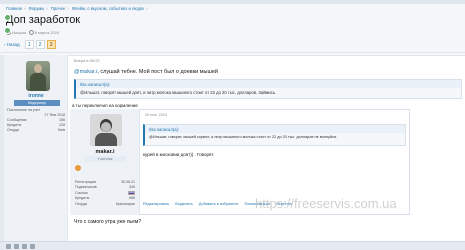  I want to click on user-role-badge: Модератор, so click(37, 103).